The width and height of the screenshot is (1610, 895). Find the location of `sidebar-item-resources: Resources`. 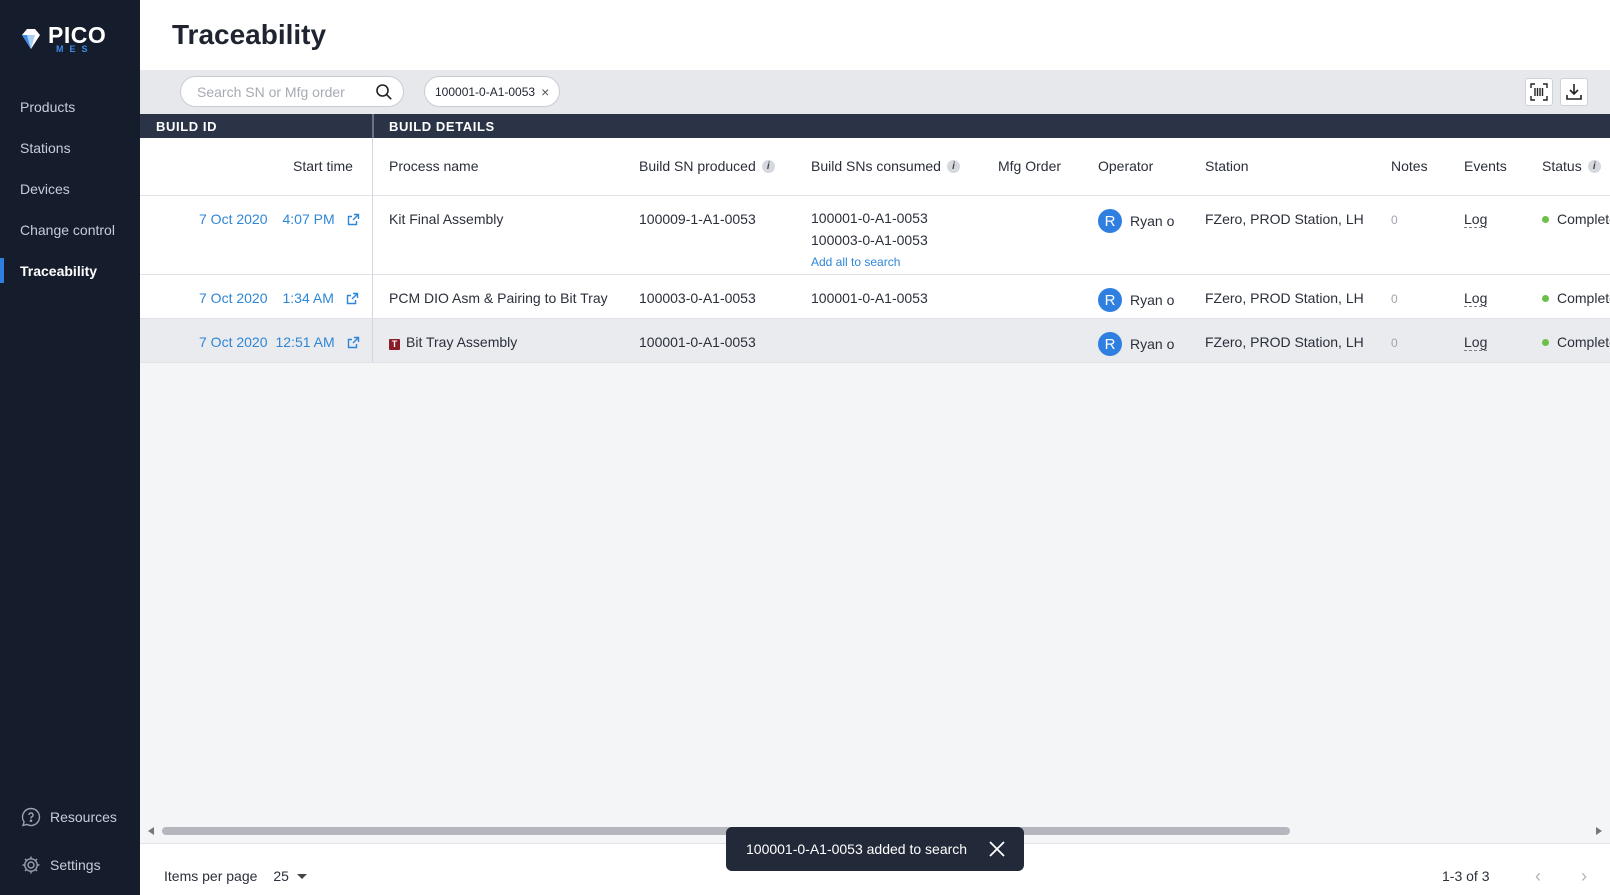

sidebar-item-resources: Resources is located at coordinates (70, 817).